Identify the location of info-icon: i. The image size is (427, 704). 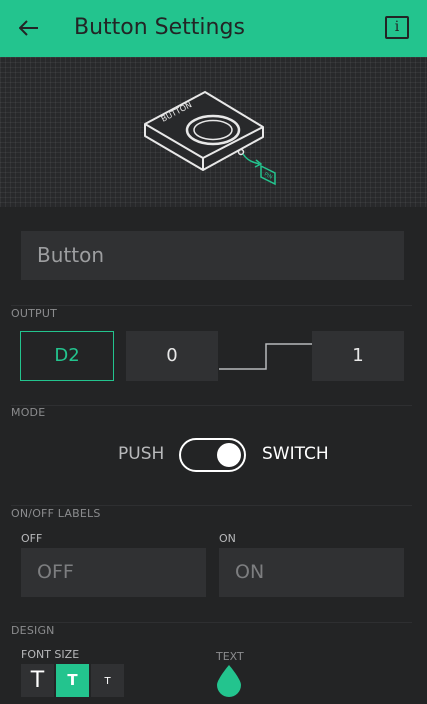
(397, 27).